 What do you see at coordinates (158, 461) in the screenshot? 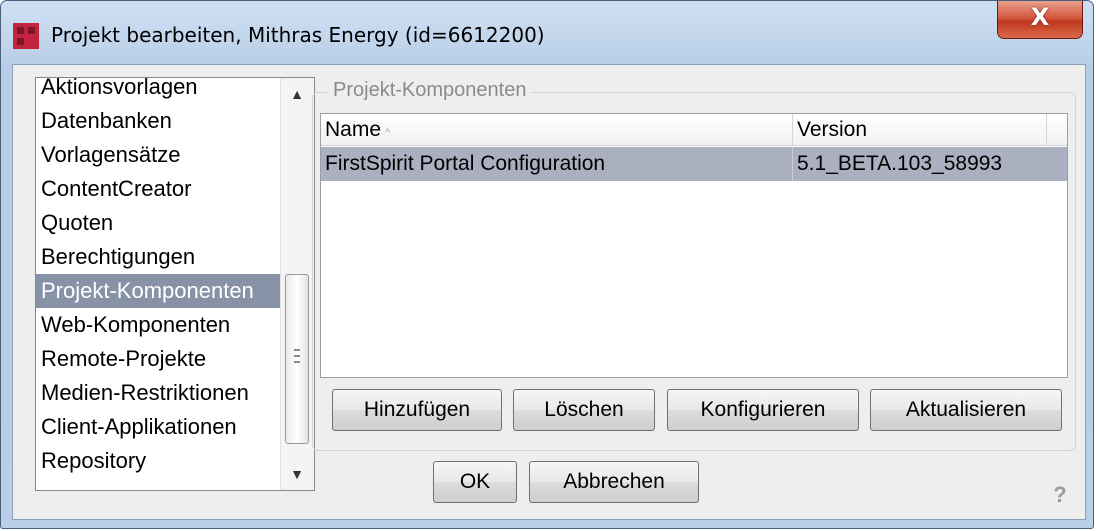
I see `sidebar-item-repository: Repository` at bounding box center [158, 461].